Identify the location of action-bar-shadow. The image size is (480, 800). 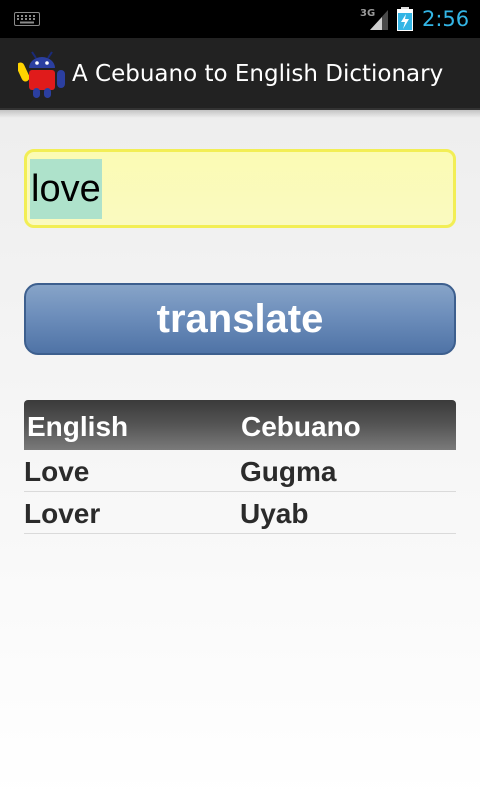
(240, 114).